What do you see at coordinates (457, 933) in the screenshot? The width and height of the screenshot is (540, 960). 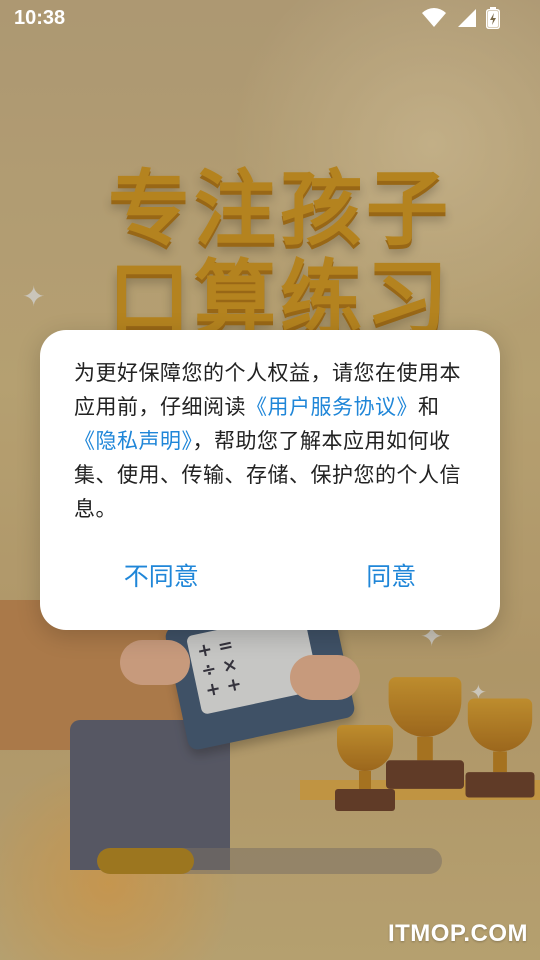 I see `watermark: ITMOP.COM` at bounding box center [457, 933].